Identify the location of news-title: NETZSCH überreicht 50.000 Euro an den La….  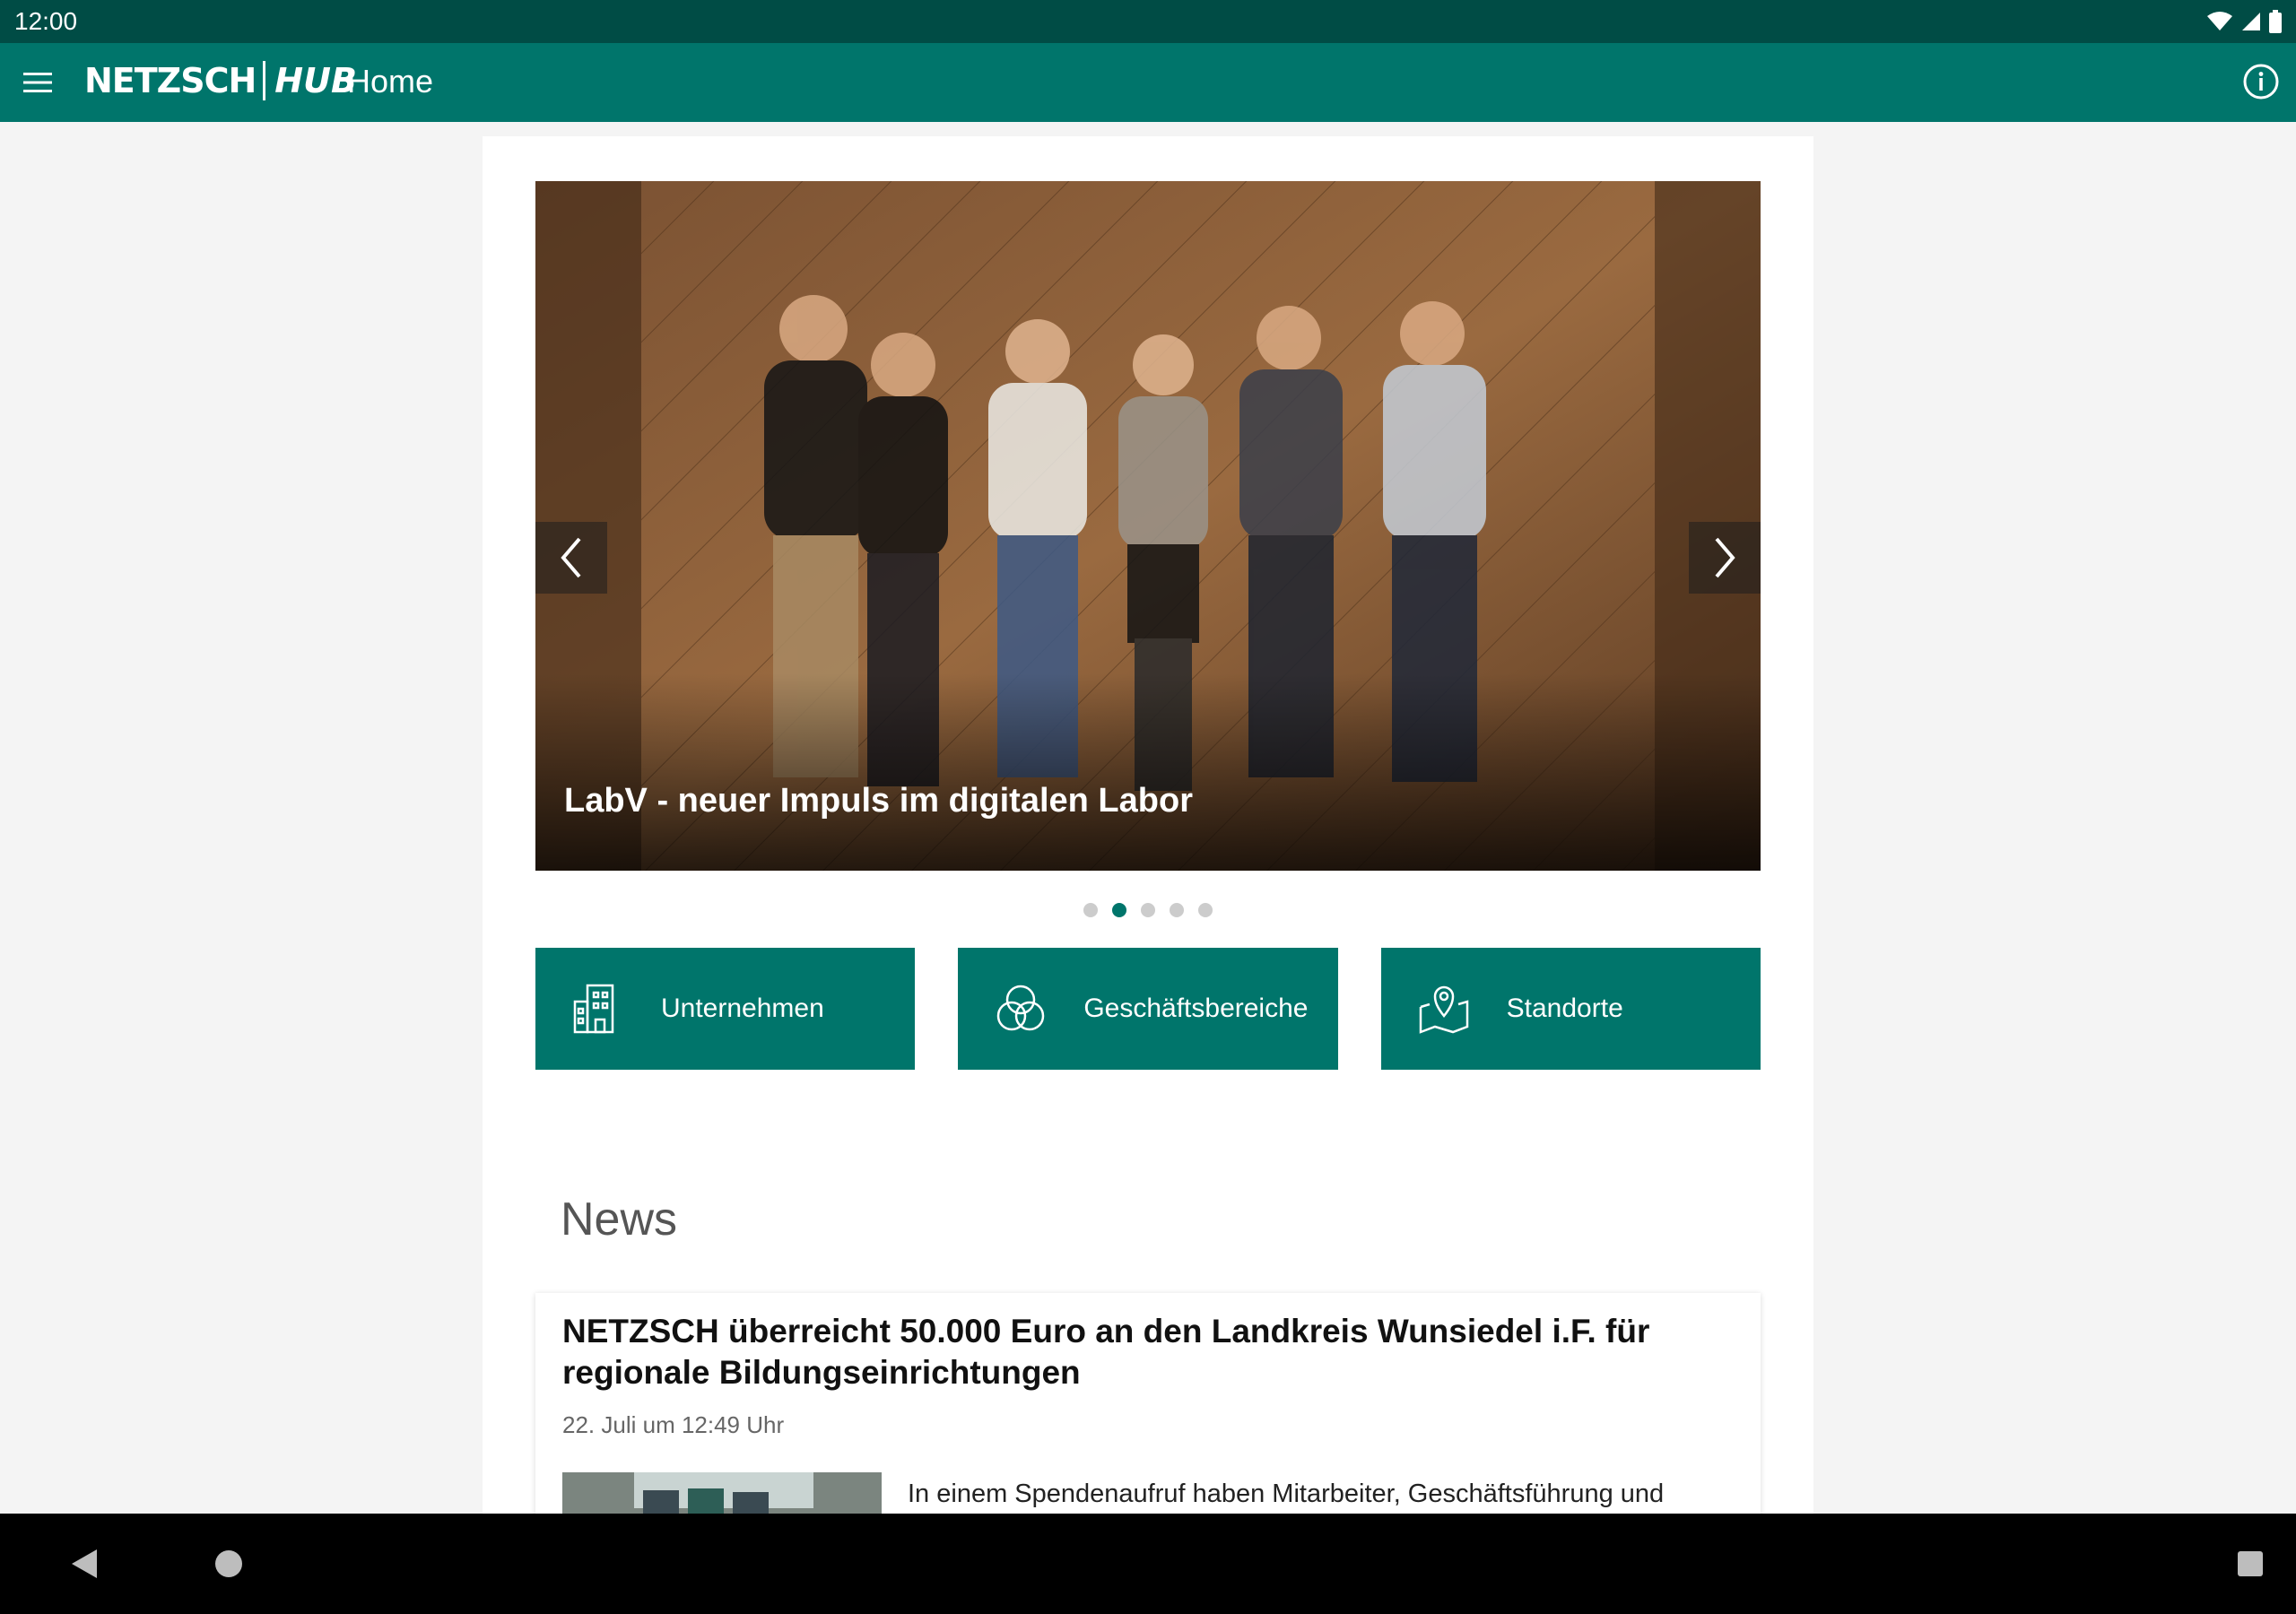
(1145, 1352).